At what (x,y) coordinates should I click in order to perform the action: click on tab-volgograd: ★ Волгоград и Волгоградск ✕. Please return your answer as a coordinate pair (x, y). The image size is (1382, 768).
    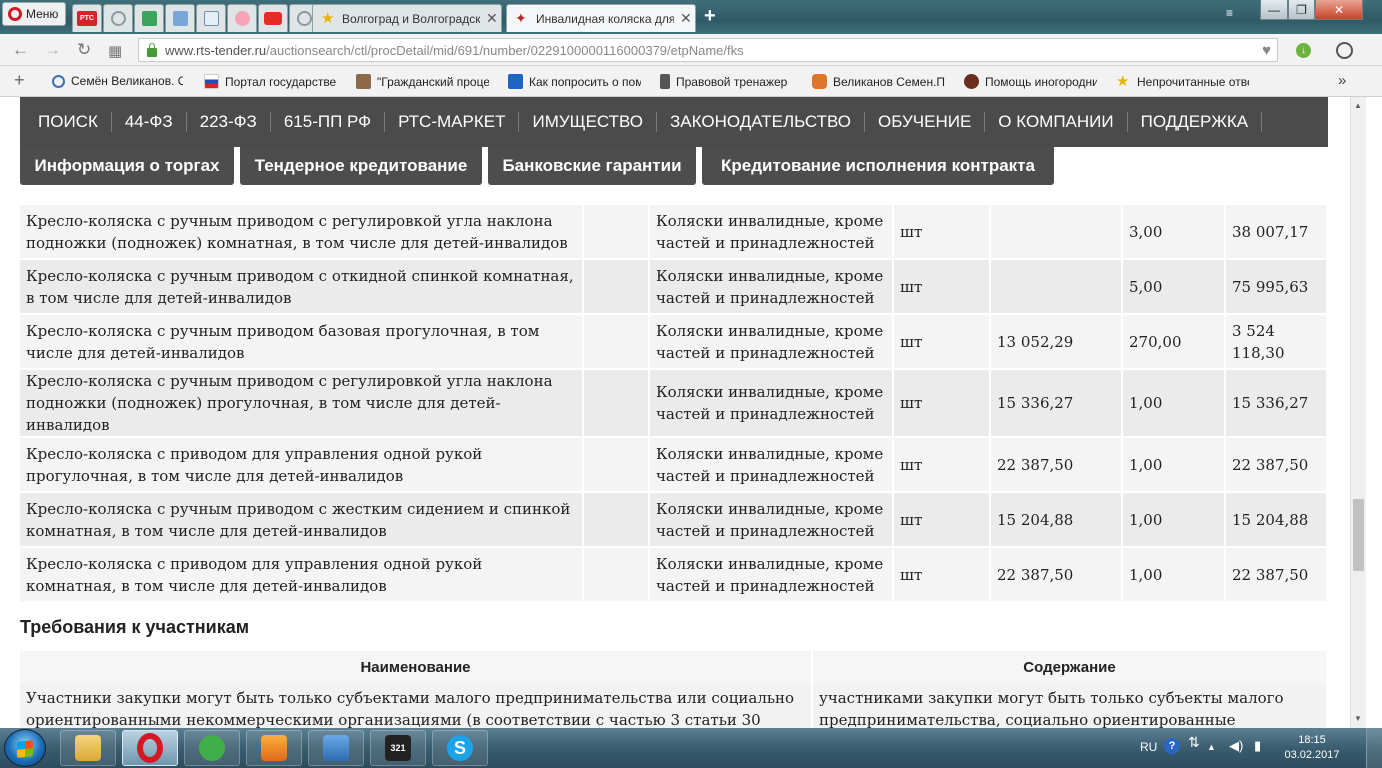
    Looking at the image, I should click on (407, 18).